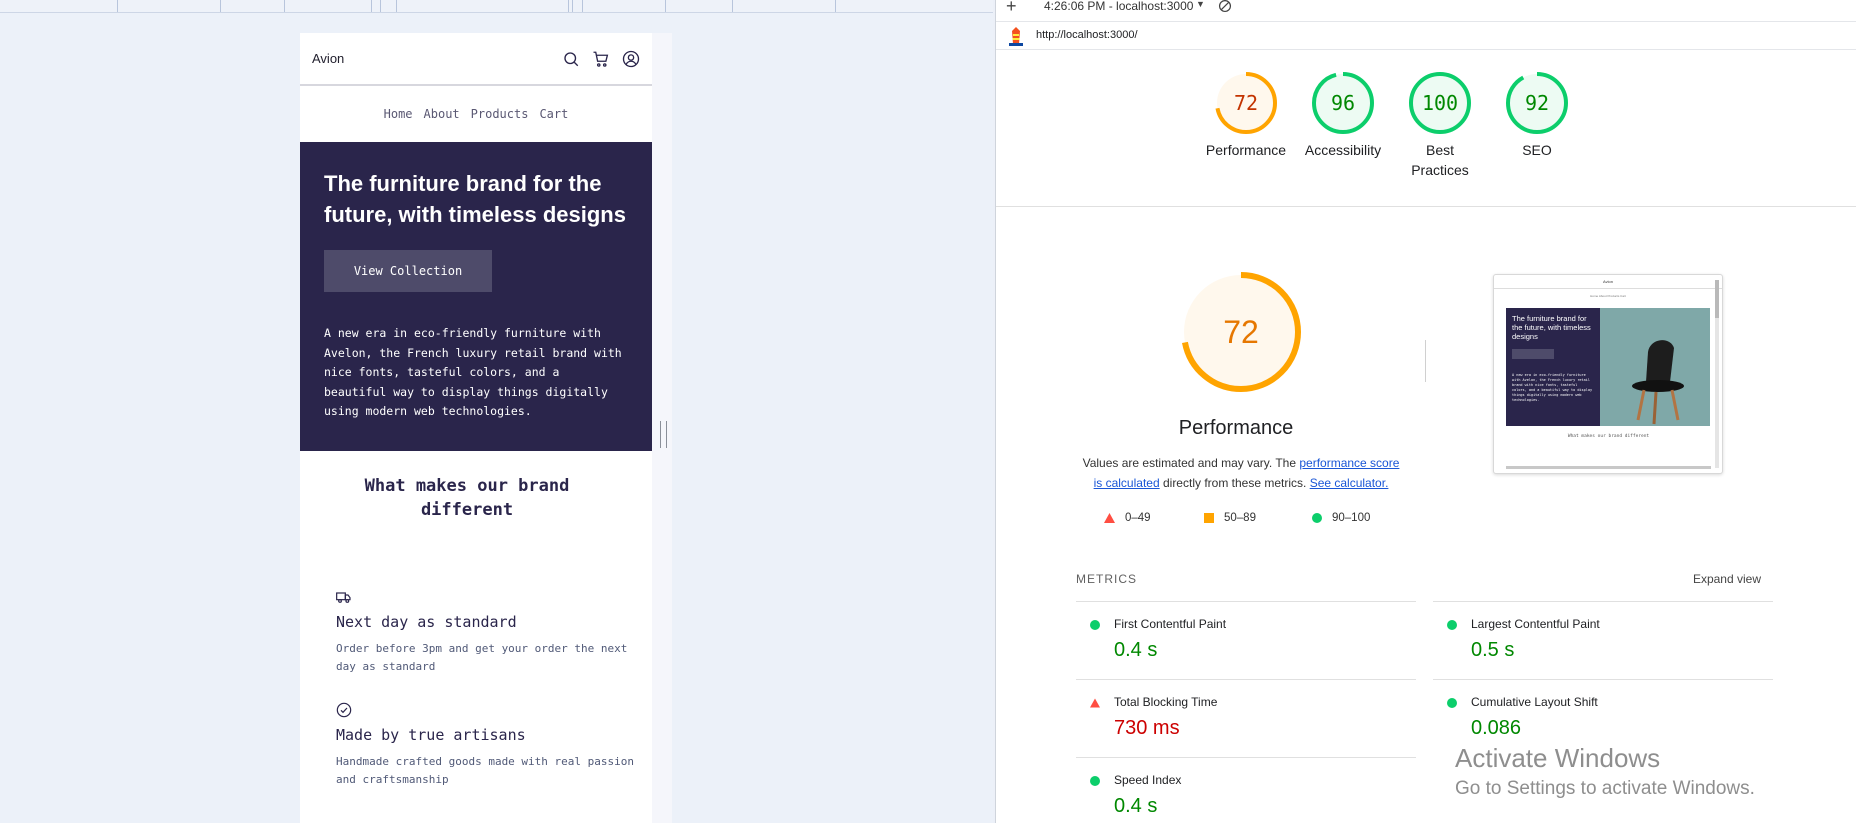 This screenshot has height=823, width=1856. I want to click on watermark-line1: Activate Windows, so click(1558, 758).